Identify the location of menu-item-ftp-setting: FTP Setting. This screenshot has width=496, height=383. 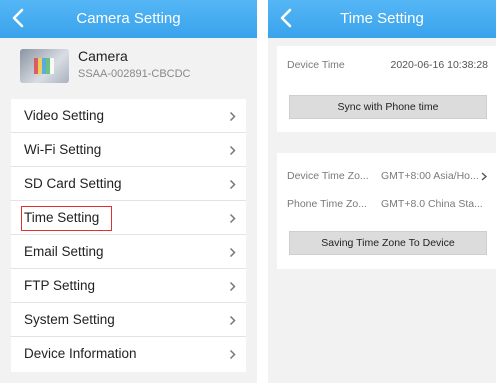
(128, 286).